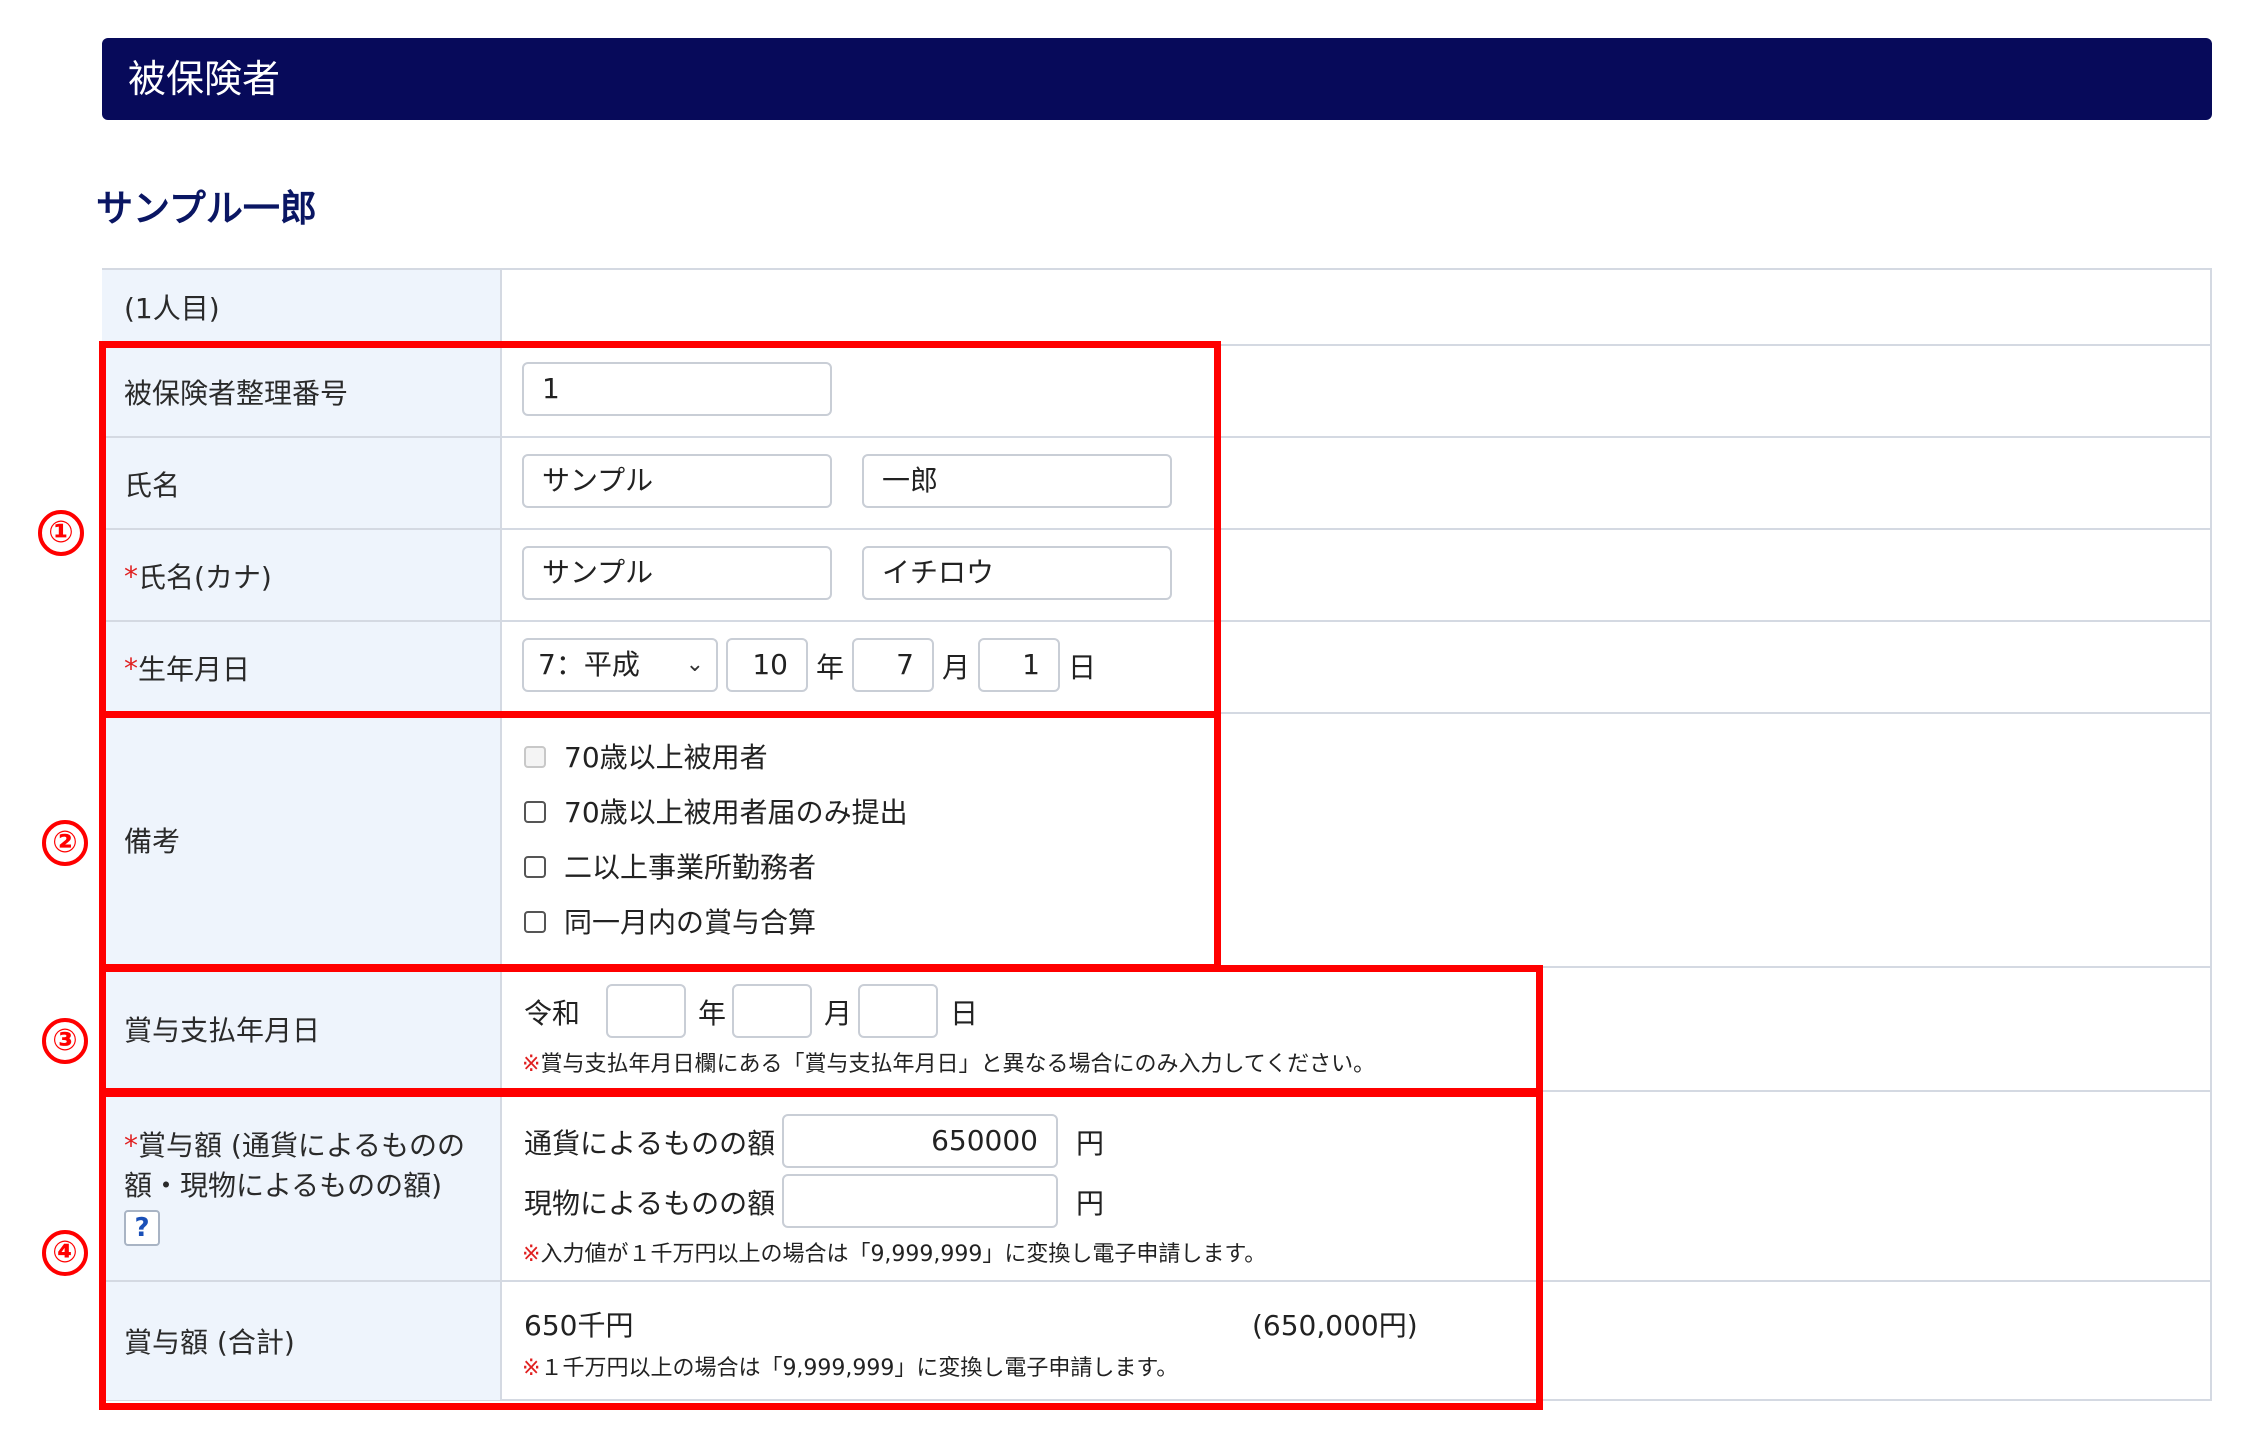 This screenshot has width=2252, height=1430. Describe the element at coordinates (65, 1253) in the screenshot. I see `annotation-marker-4: ④` at that location.